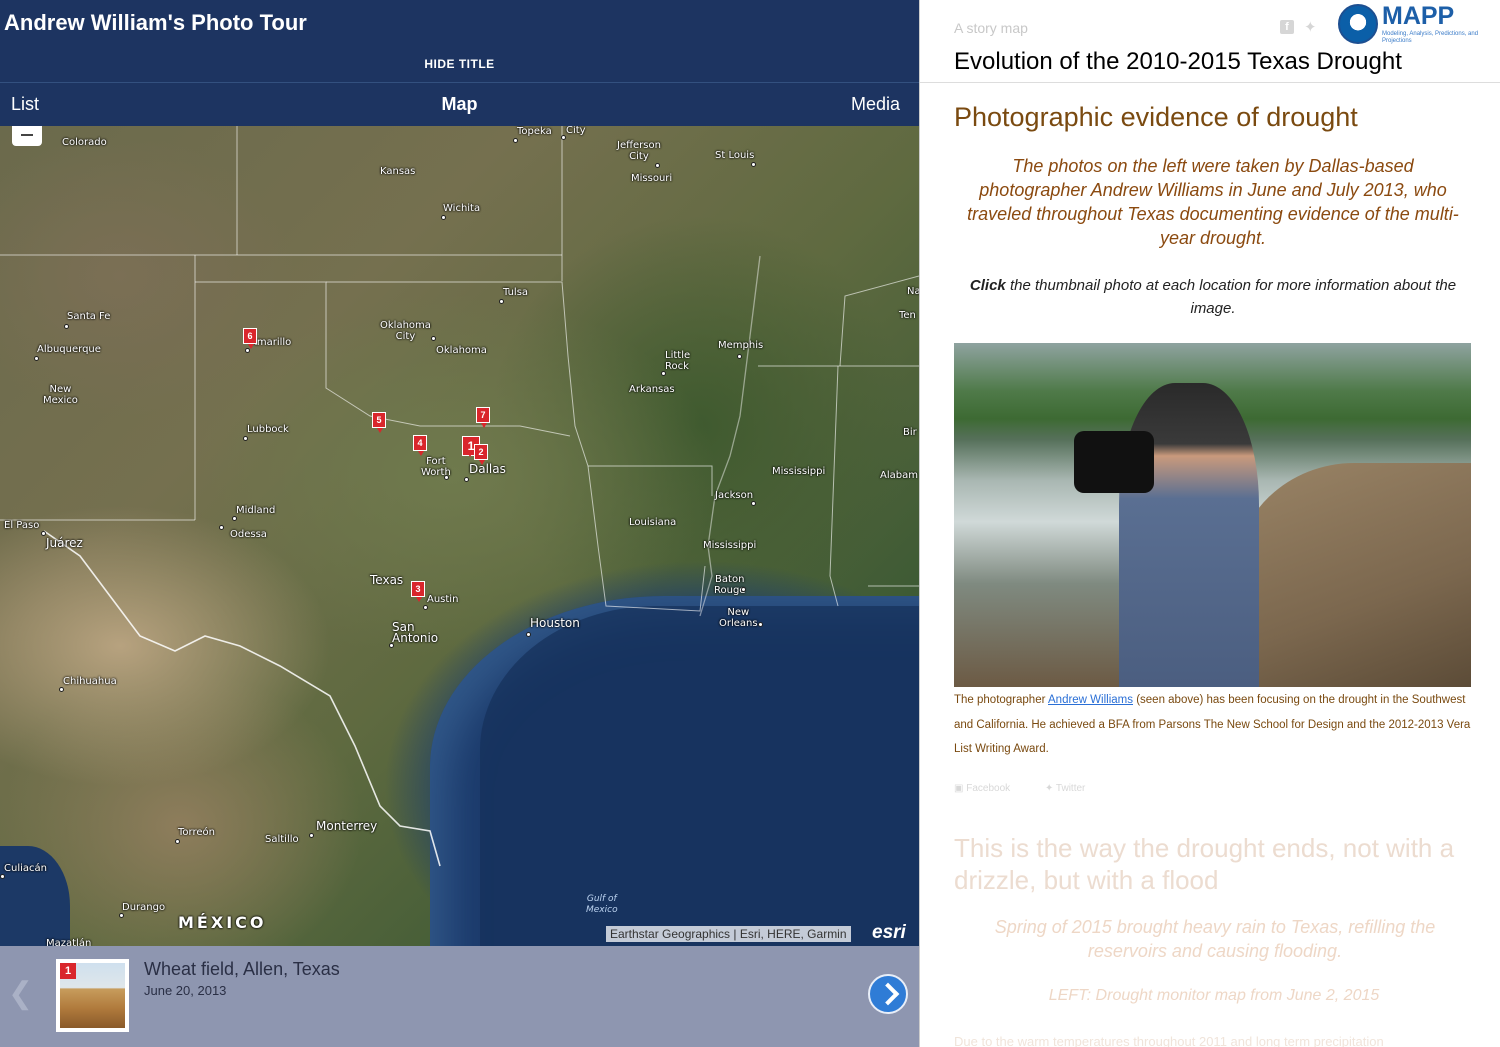 The width and height of the screenshot is (1500, 1047). What do you see at coordinates (27, 136) in the screenshot?
I see `zoom-out-button` at bounding box center [27, 136].